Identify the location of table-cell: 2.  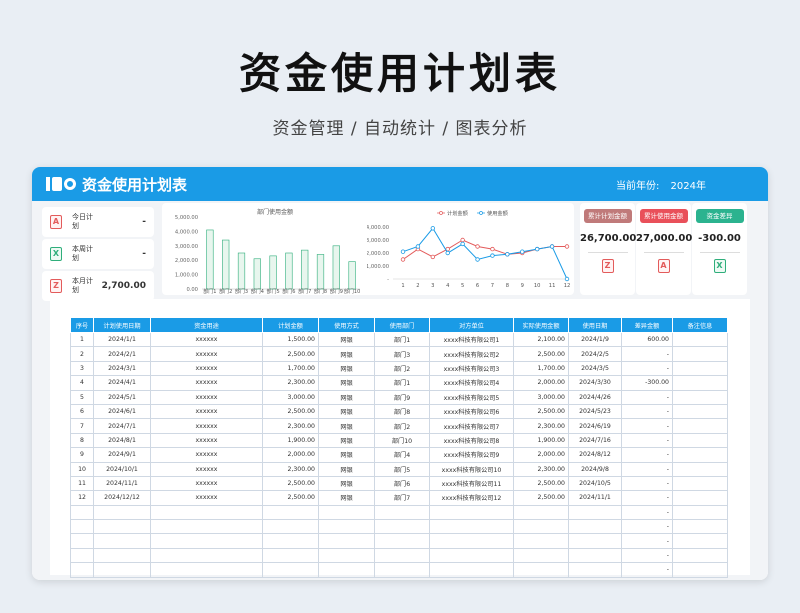
(82, 354).